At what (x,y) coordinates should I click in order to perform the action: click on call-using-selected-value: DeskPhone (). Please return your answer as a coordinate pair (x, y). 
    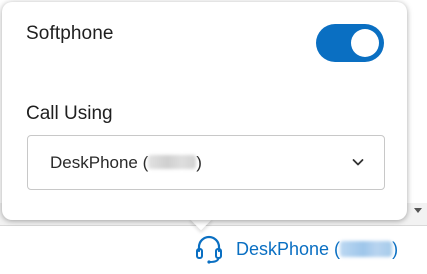
    Looking at the image, I should click on (126, 163).